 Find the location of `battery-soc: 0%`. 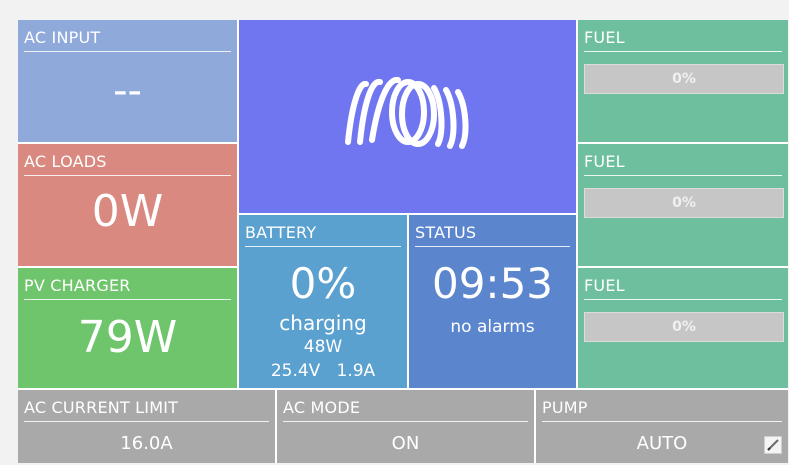

battery-soc: 0% is located at coordinates (323, 283).